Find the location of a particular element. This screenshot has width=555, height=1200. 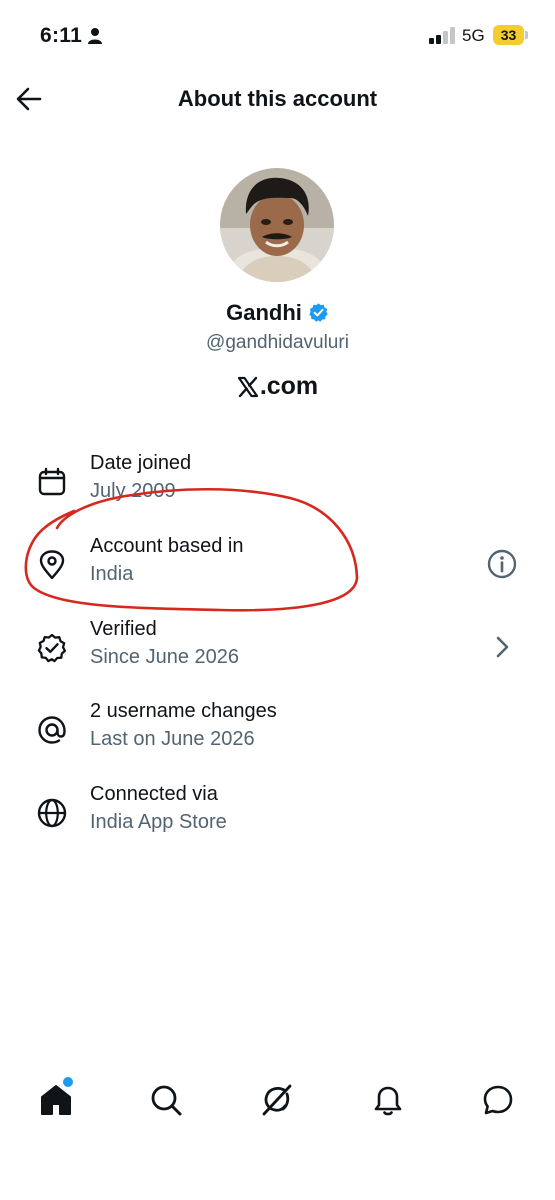

at-sign-icon is located at coordinates (52, 730).